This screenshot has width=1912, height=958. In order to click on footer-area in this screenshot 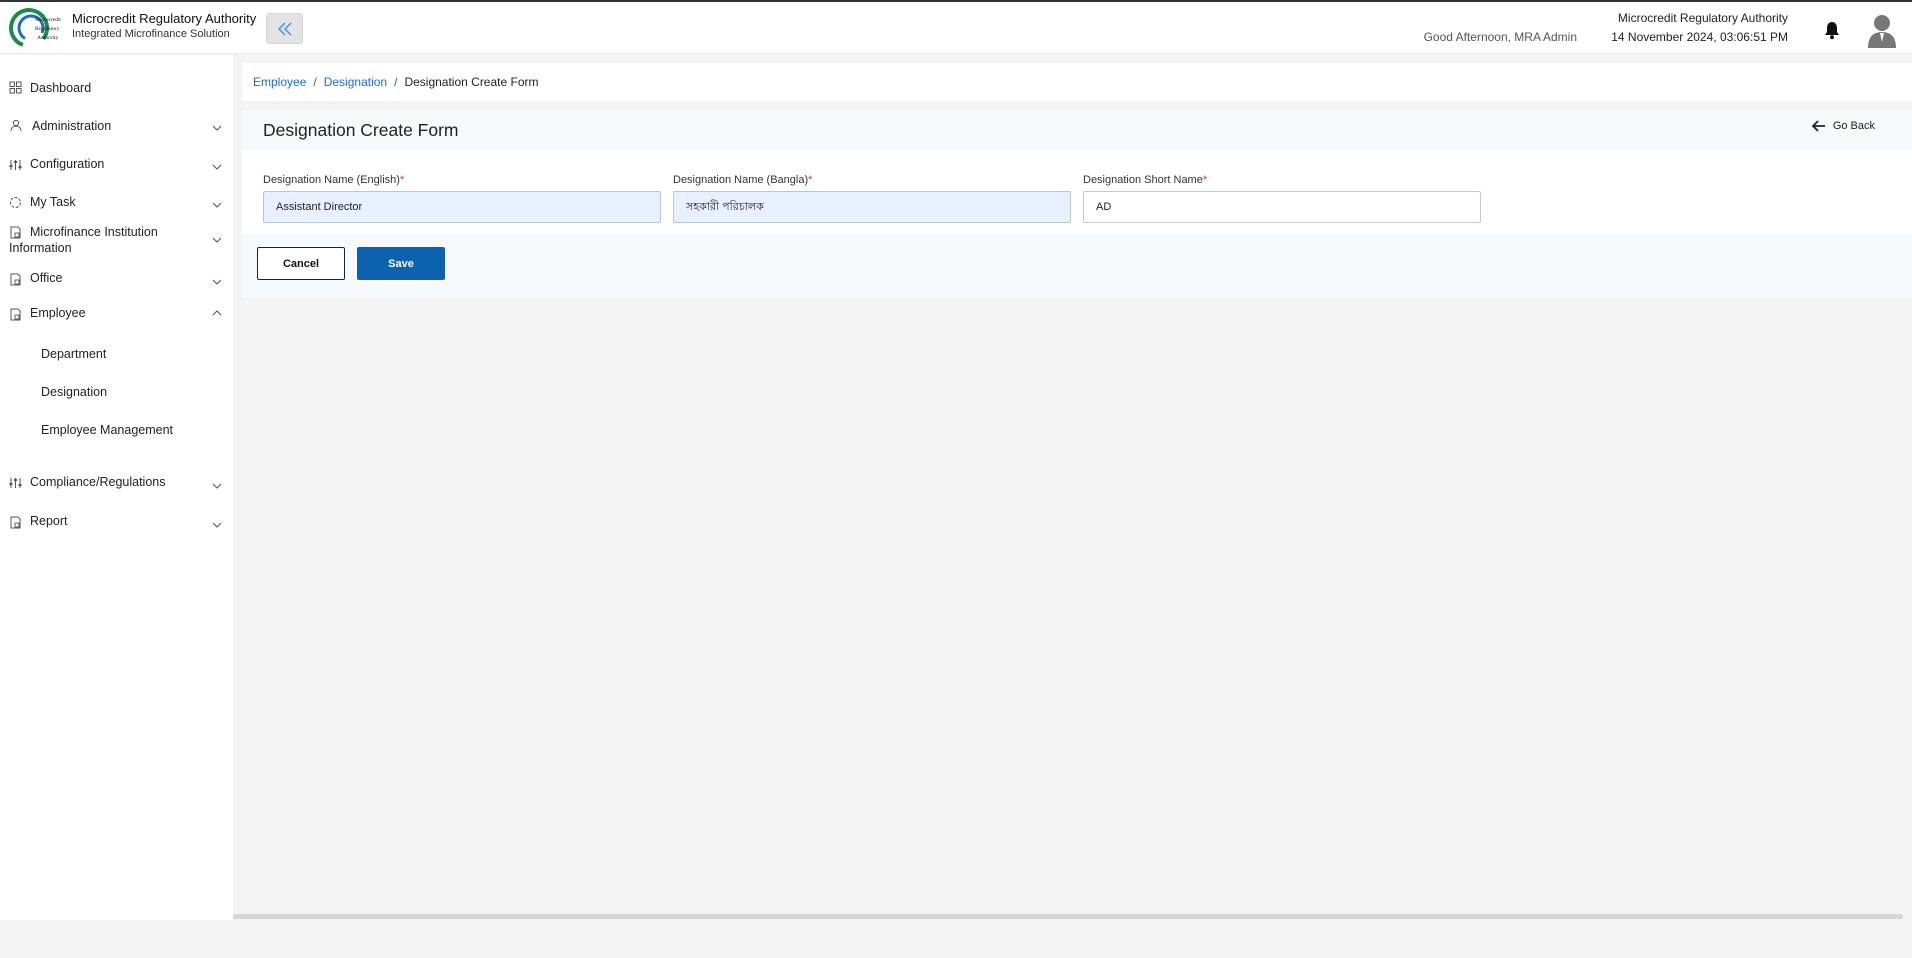, I will do `click(956, 939)`.